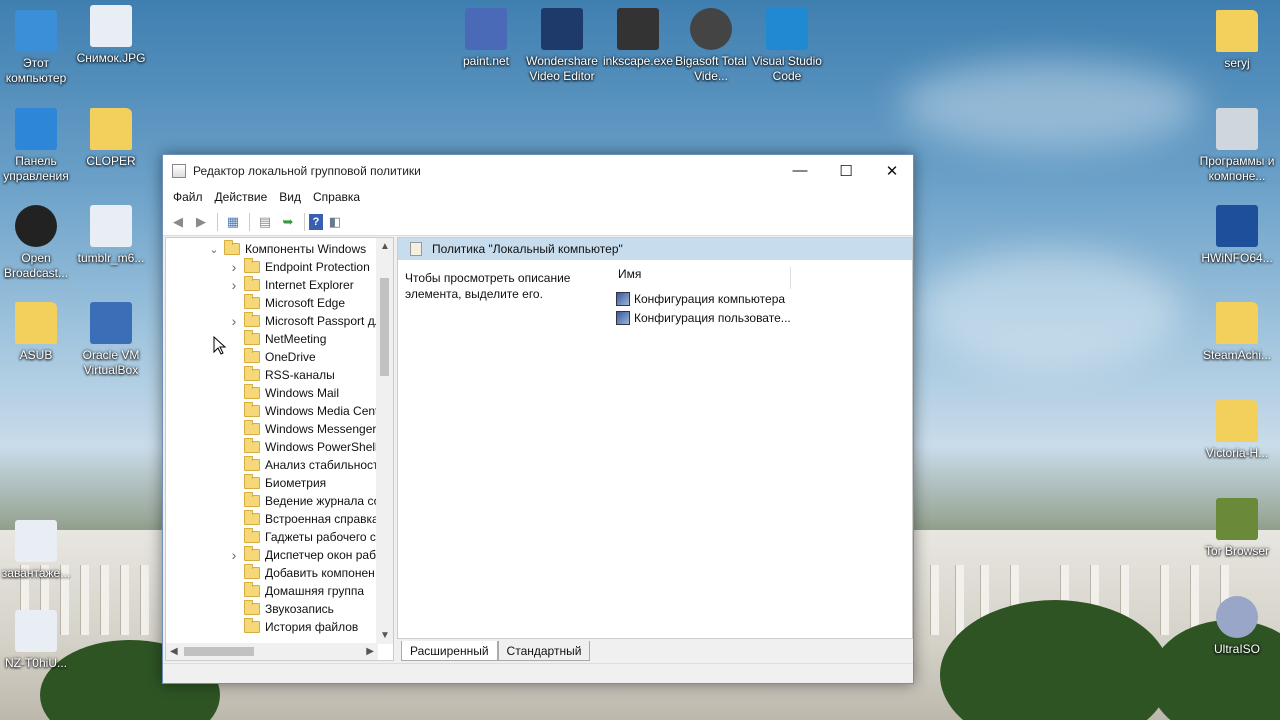  Describe the element at coordinates (304, 221) in the screenshot. I see `toolbar-separator` at that location.